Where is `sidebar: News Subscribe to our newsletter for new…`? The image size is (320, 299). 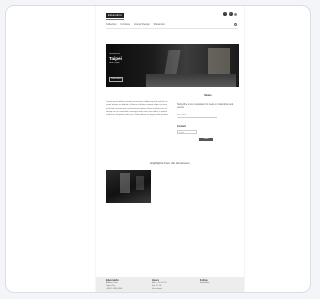 sidebar: News Subscribe to our newsletter for new… is located at coordinates (208, 117).